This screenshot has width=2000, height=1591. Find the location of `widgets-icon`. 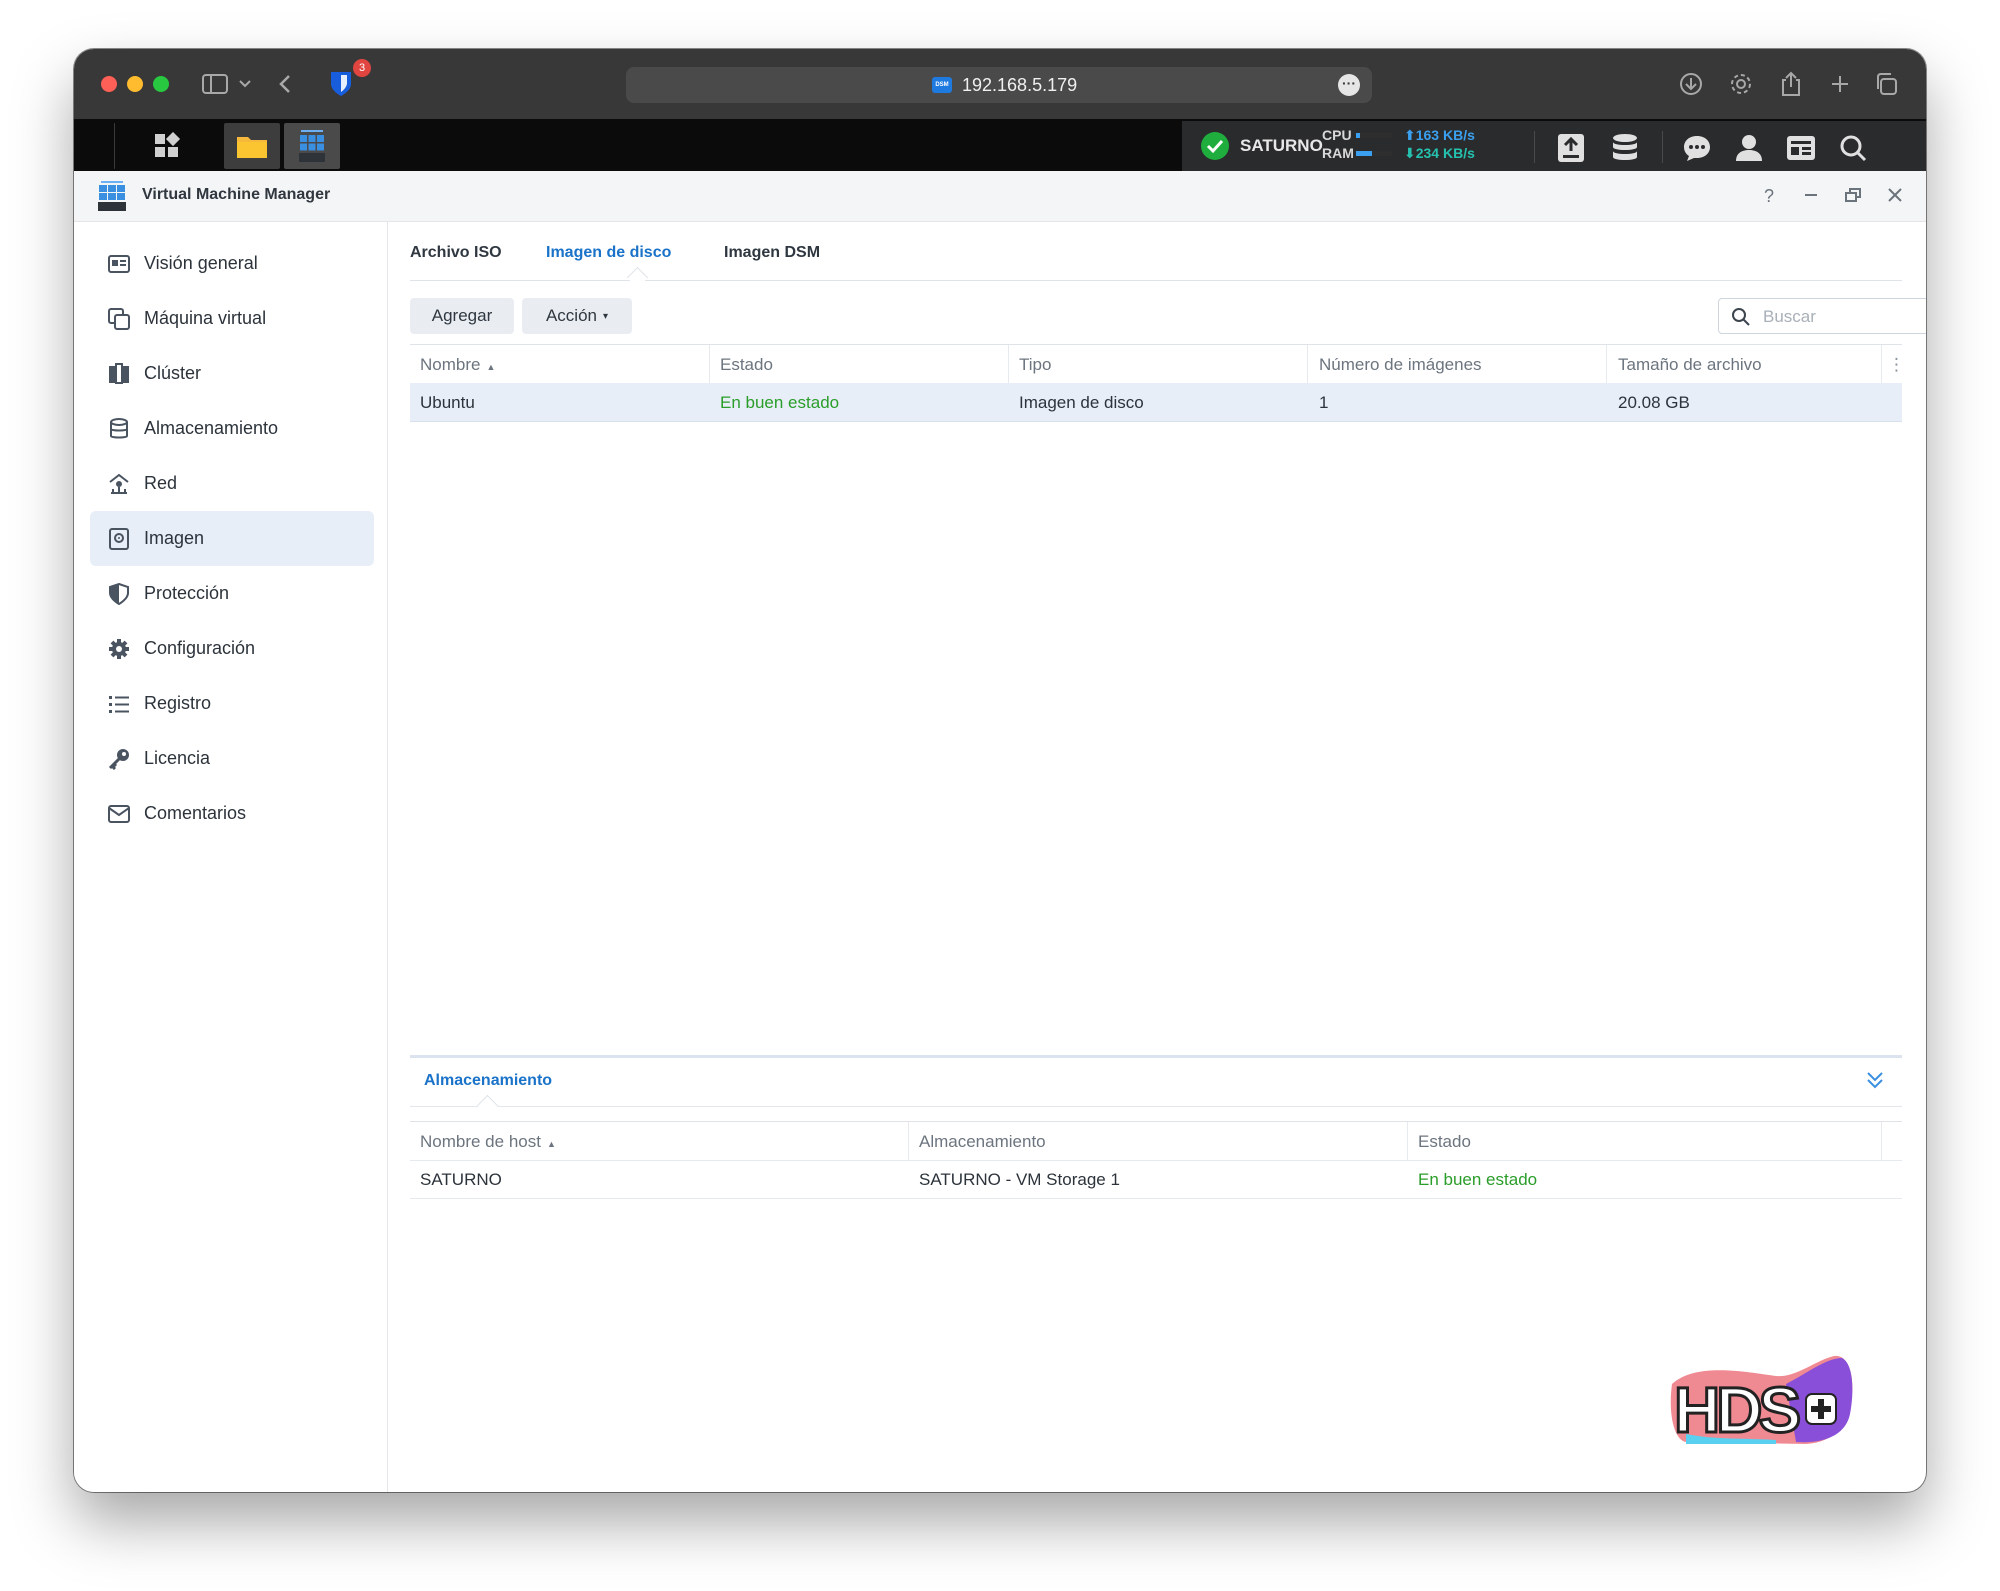

widgets-icon is located at coordinates (1801, 148).